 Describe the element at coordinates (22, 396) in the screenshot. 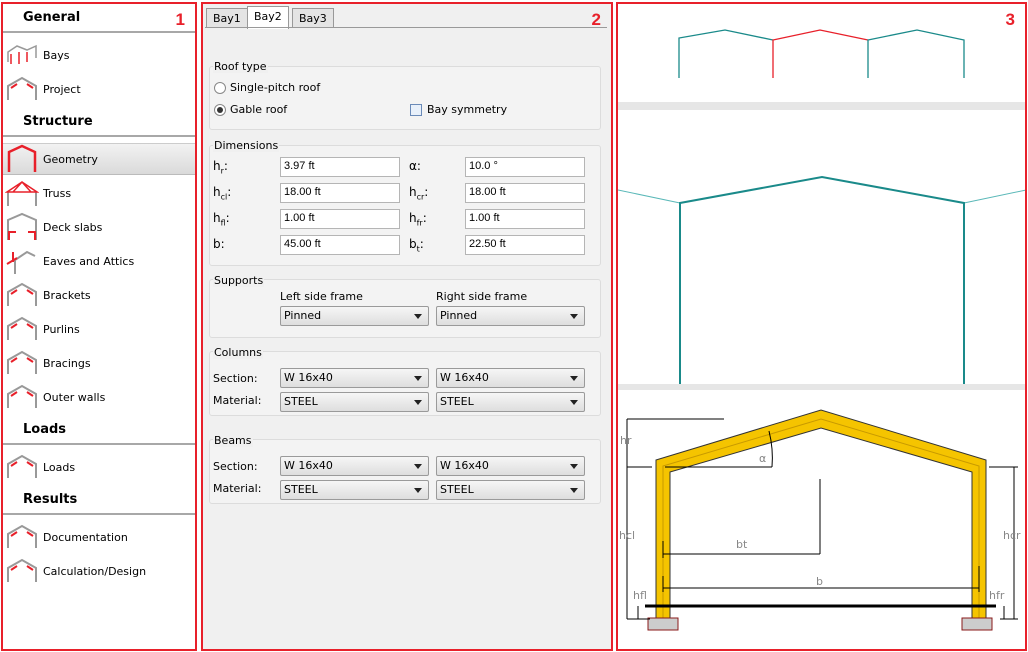

I see `outer-walls-icon` at that location.